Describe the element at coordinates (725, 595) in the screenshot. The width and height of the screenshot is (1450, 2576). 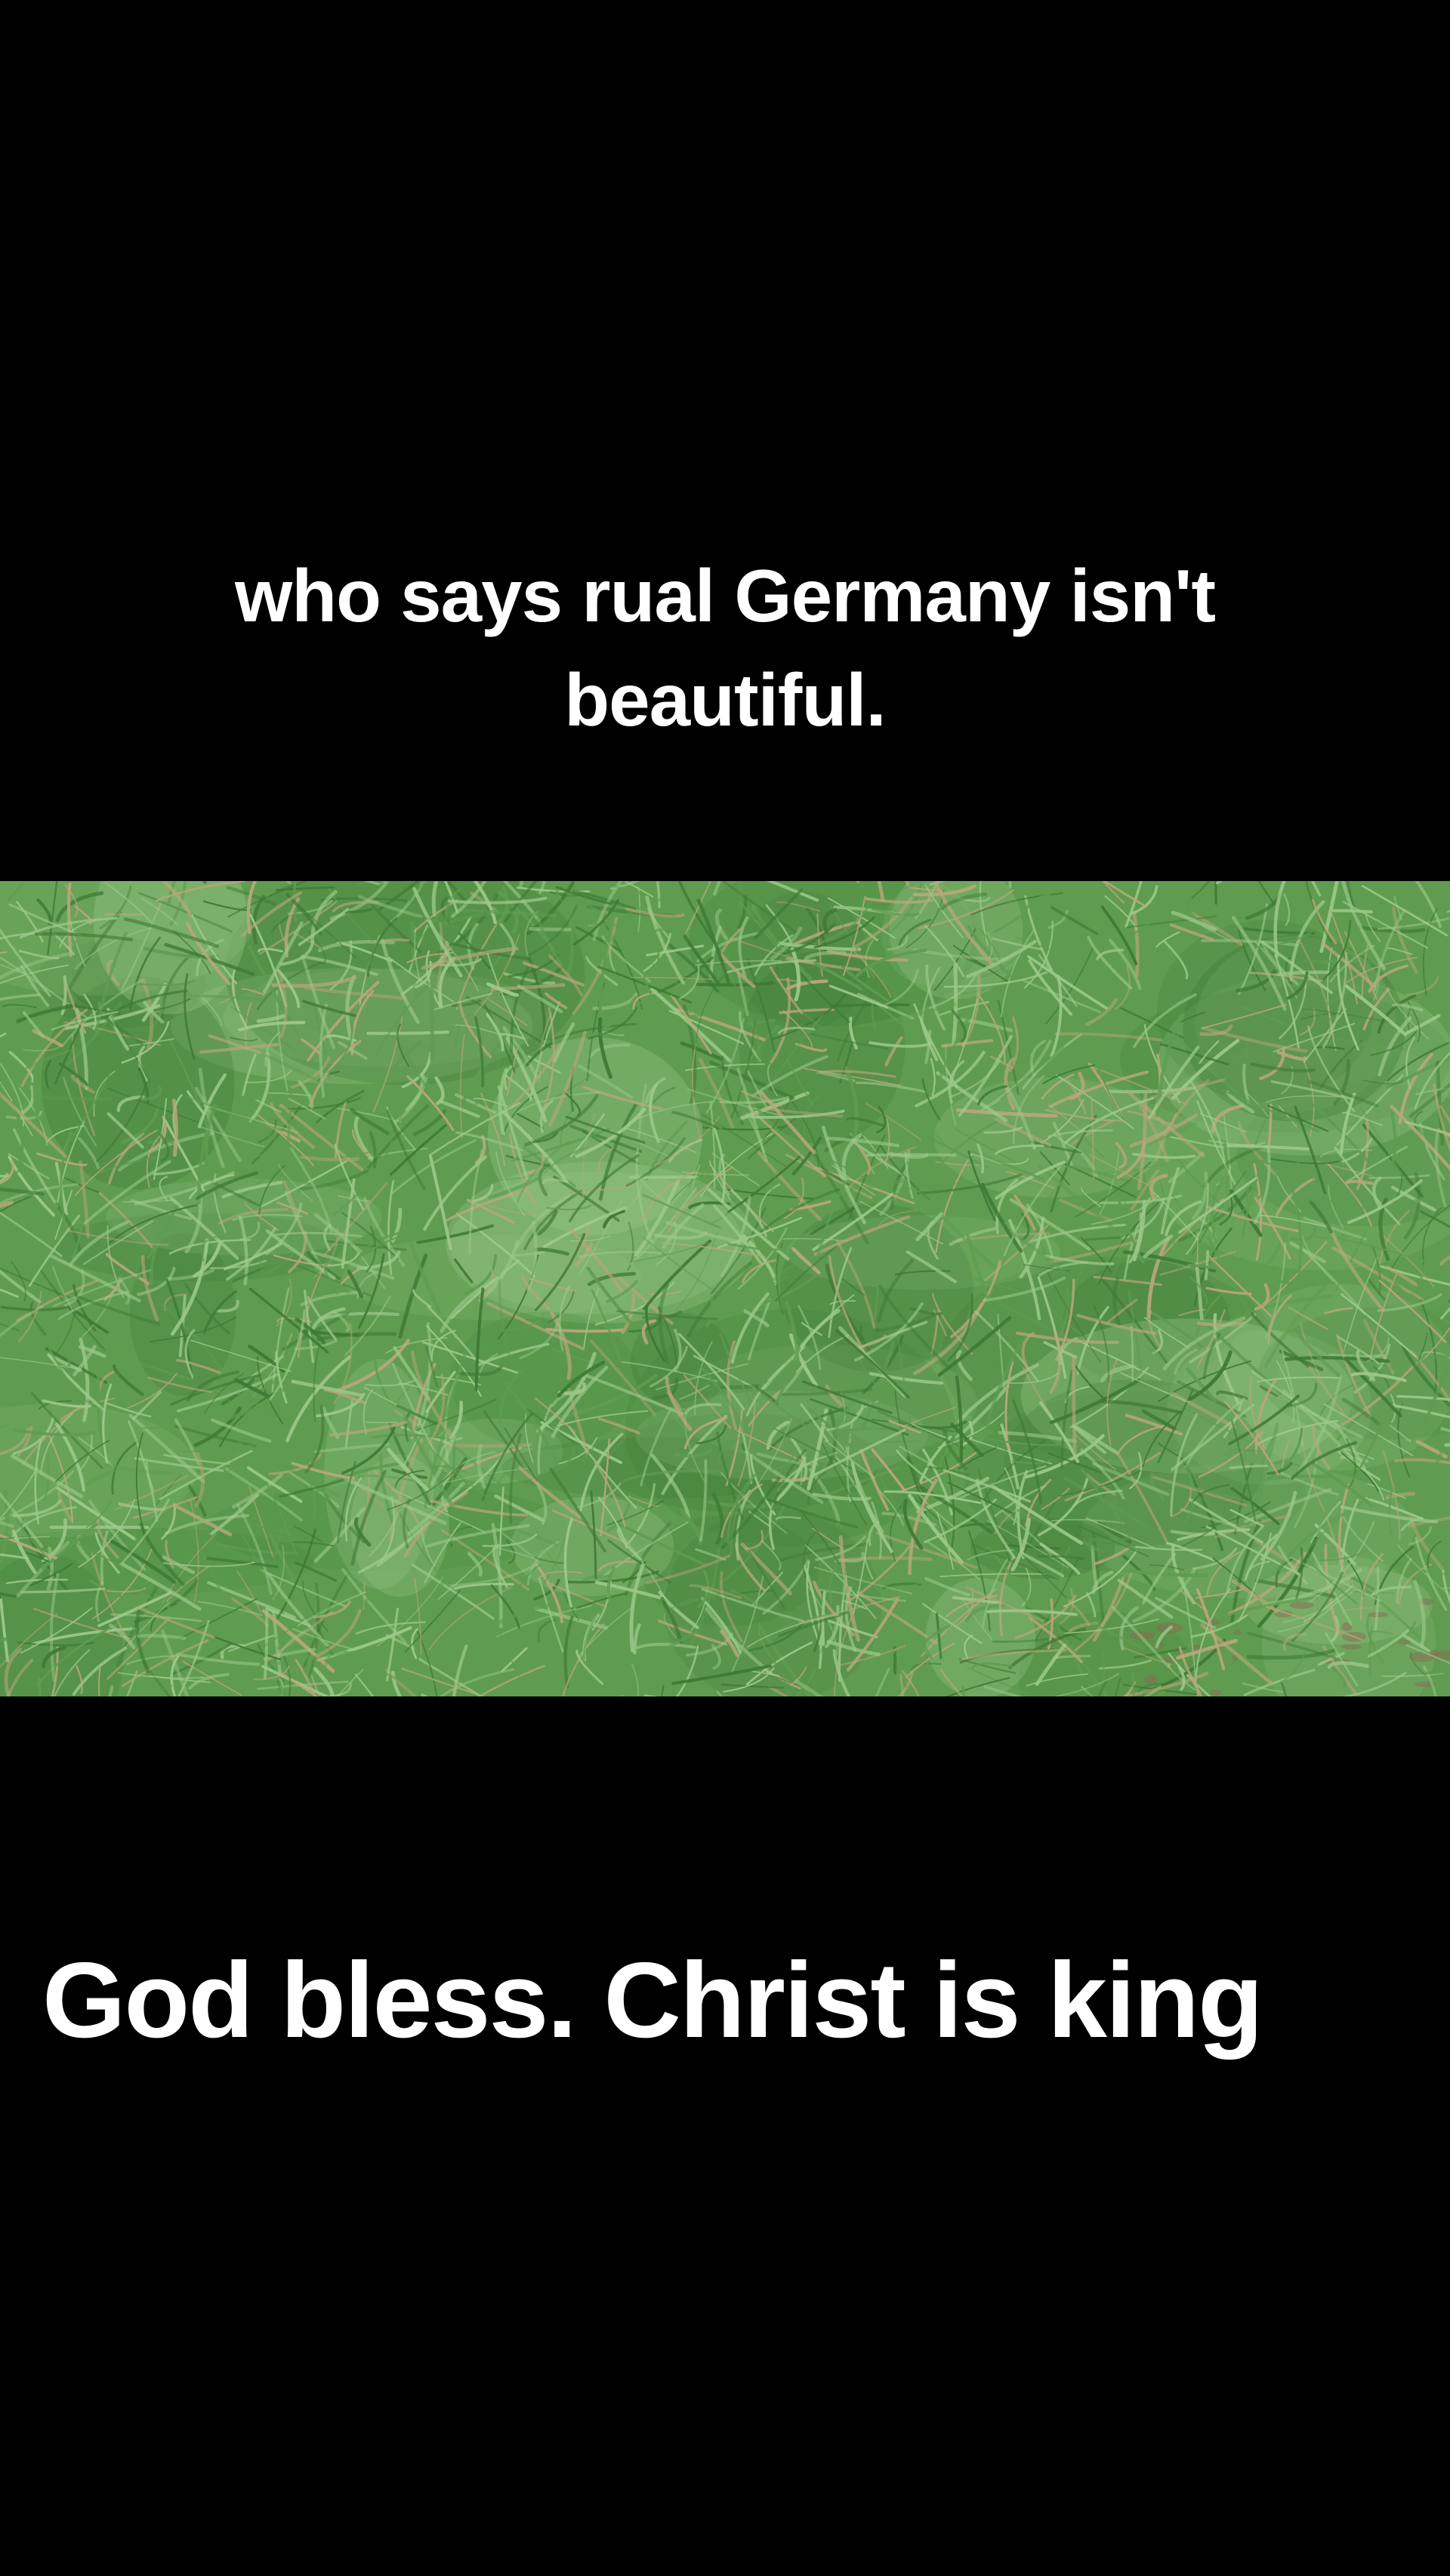
I see `top-caption-line-1: who says rual Germany isn't` at that location.